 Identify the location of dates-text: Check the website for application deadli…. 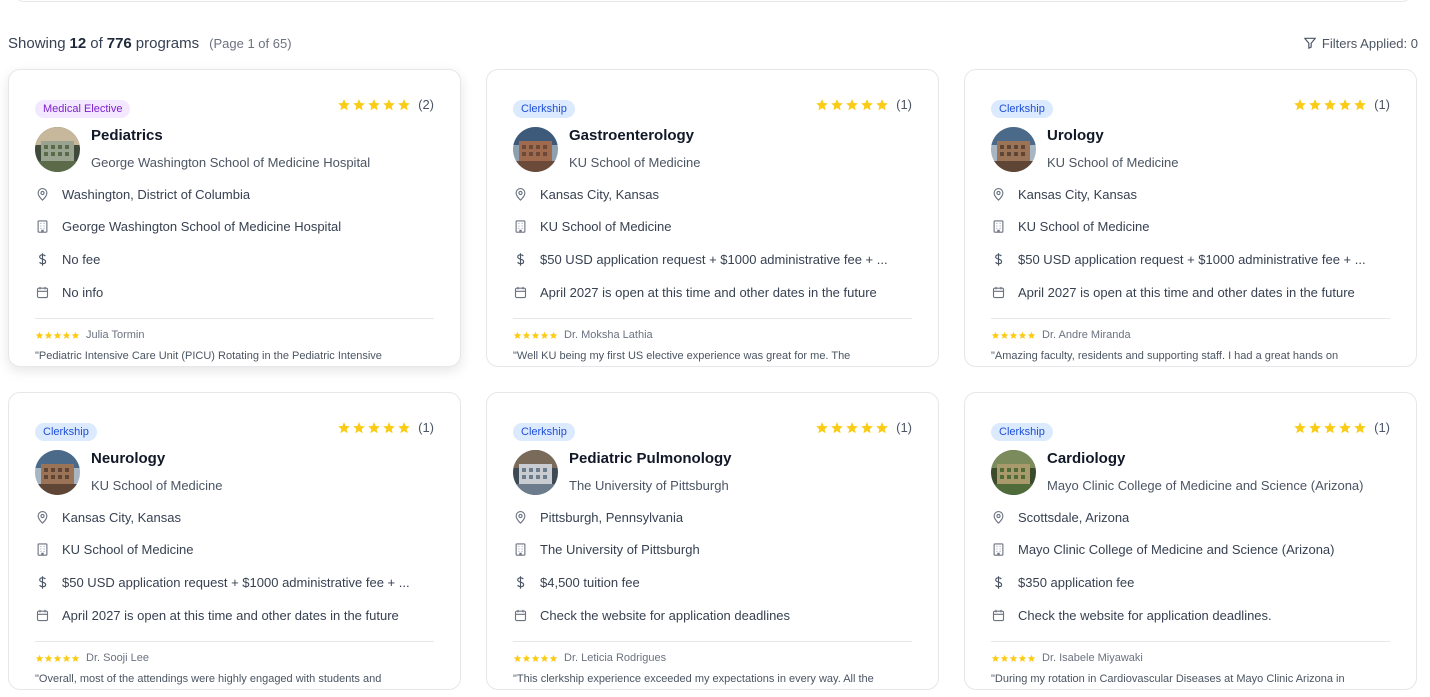
(1145, 615).